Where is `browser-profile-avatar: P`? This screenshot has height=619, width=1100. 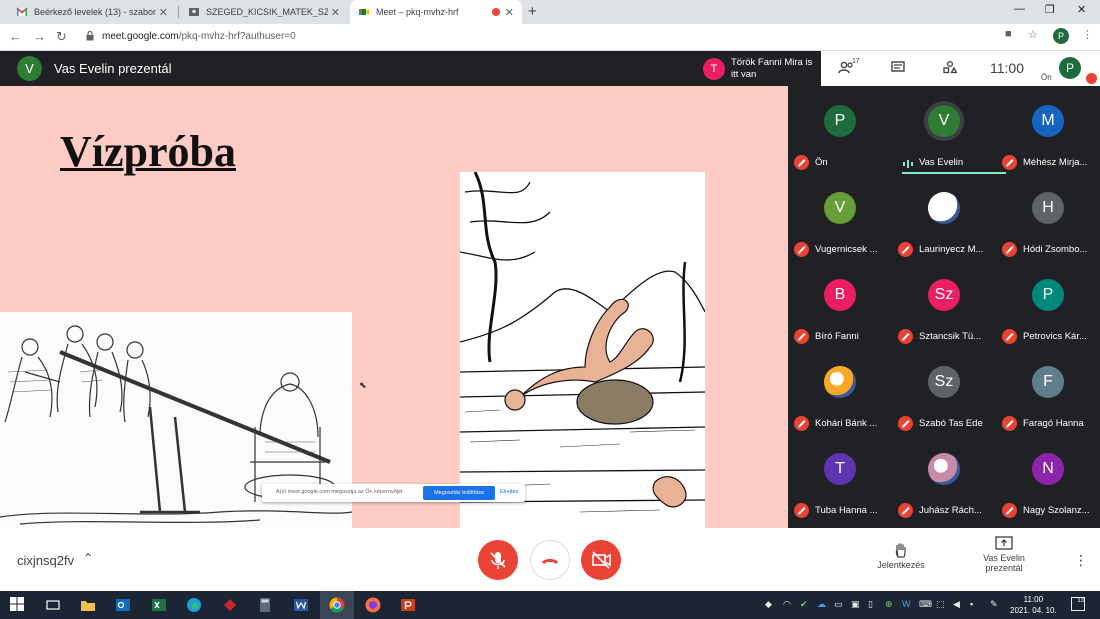 browser-profile-avatar: P is located at coordinates (1061, 36).